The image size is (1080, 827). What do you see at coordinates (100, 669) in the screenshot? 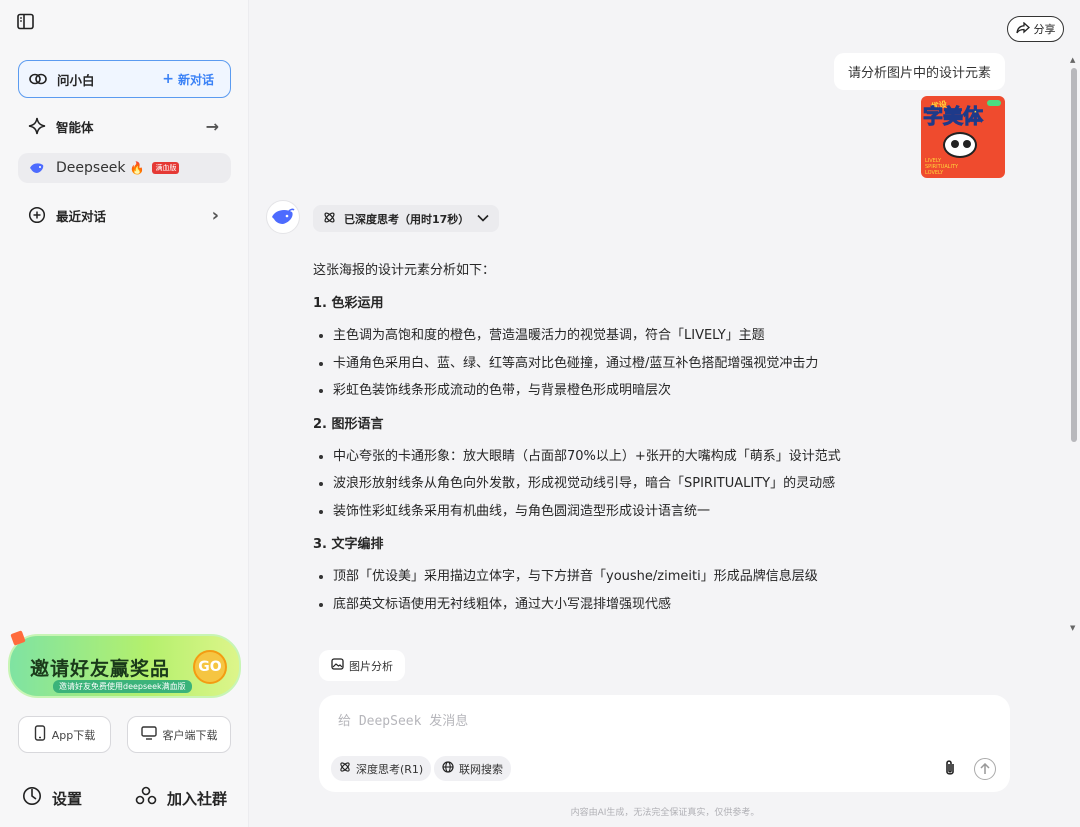
I see `promo-title: 邀请好友赢奖品` at bounding box center [100, 669].